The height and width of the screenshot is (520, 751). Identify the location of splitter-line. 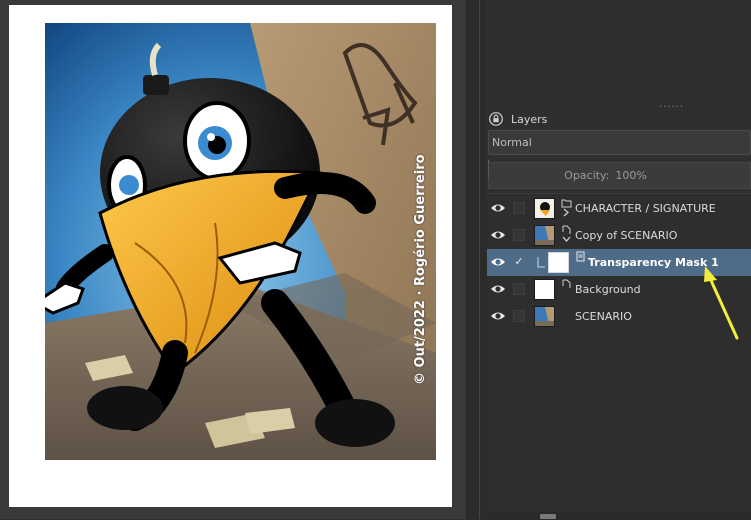
(479, 259).